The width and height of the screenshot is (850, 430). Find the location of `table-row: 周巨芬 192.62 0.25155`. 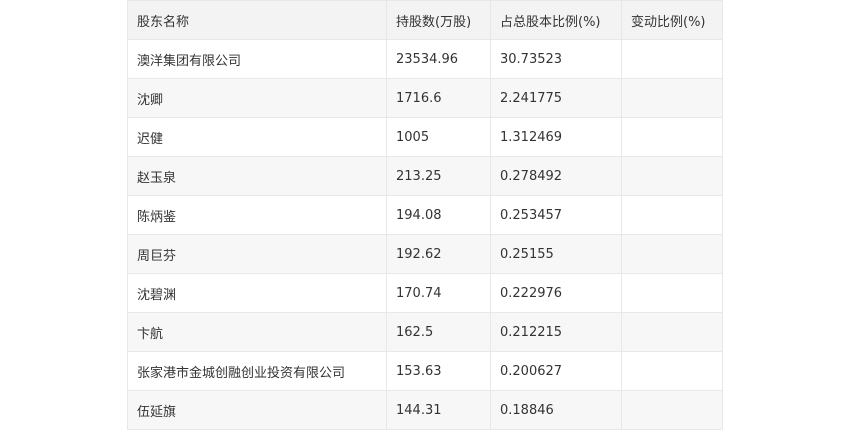

table-row: 周巨芬 192.62 0.25155 is located at coordinates (425, 254).